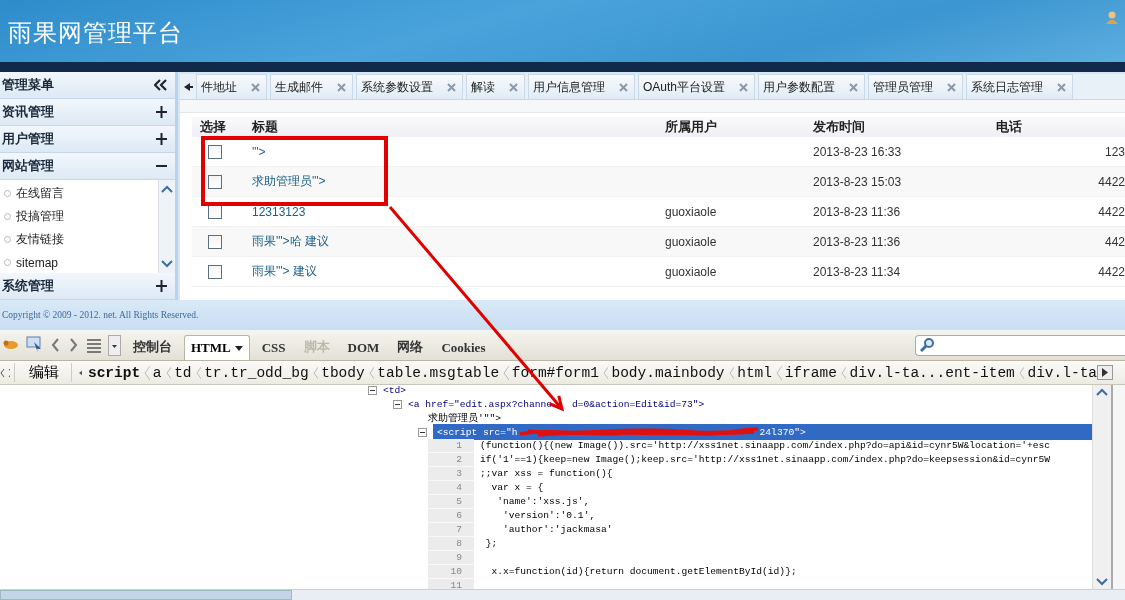 This screenshot has height=600, width=1125. What do you see at coordinates (290, 241) in the screenshot?
I see `title-link: 雨果'">哈 建议` at bounding box center [290, 241].